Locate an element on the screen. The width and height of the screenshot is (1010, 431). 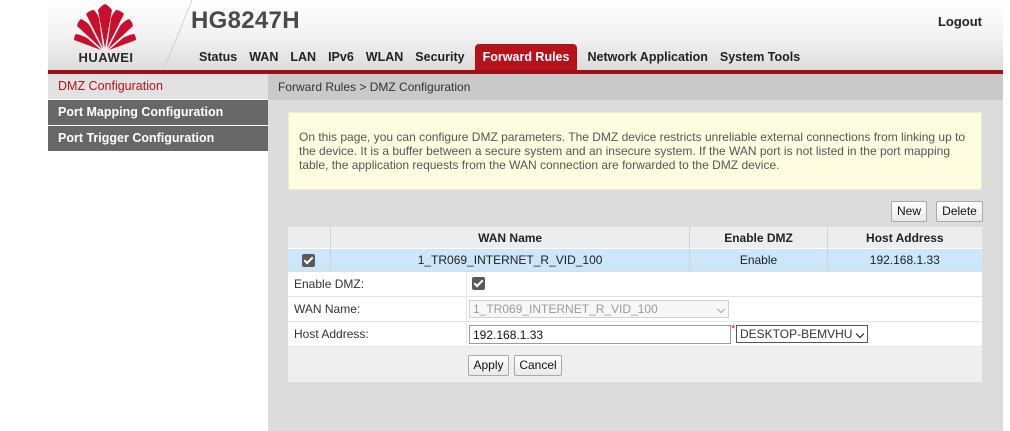
row-host-address: 192.168.1.33 is located at coordinates (904, 259).